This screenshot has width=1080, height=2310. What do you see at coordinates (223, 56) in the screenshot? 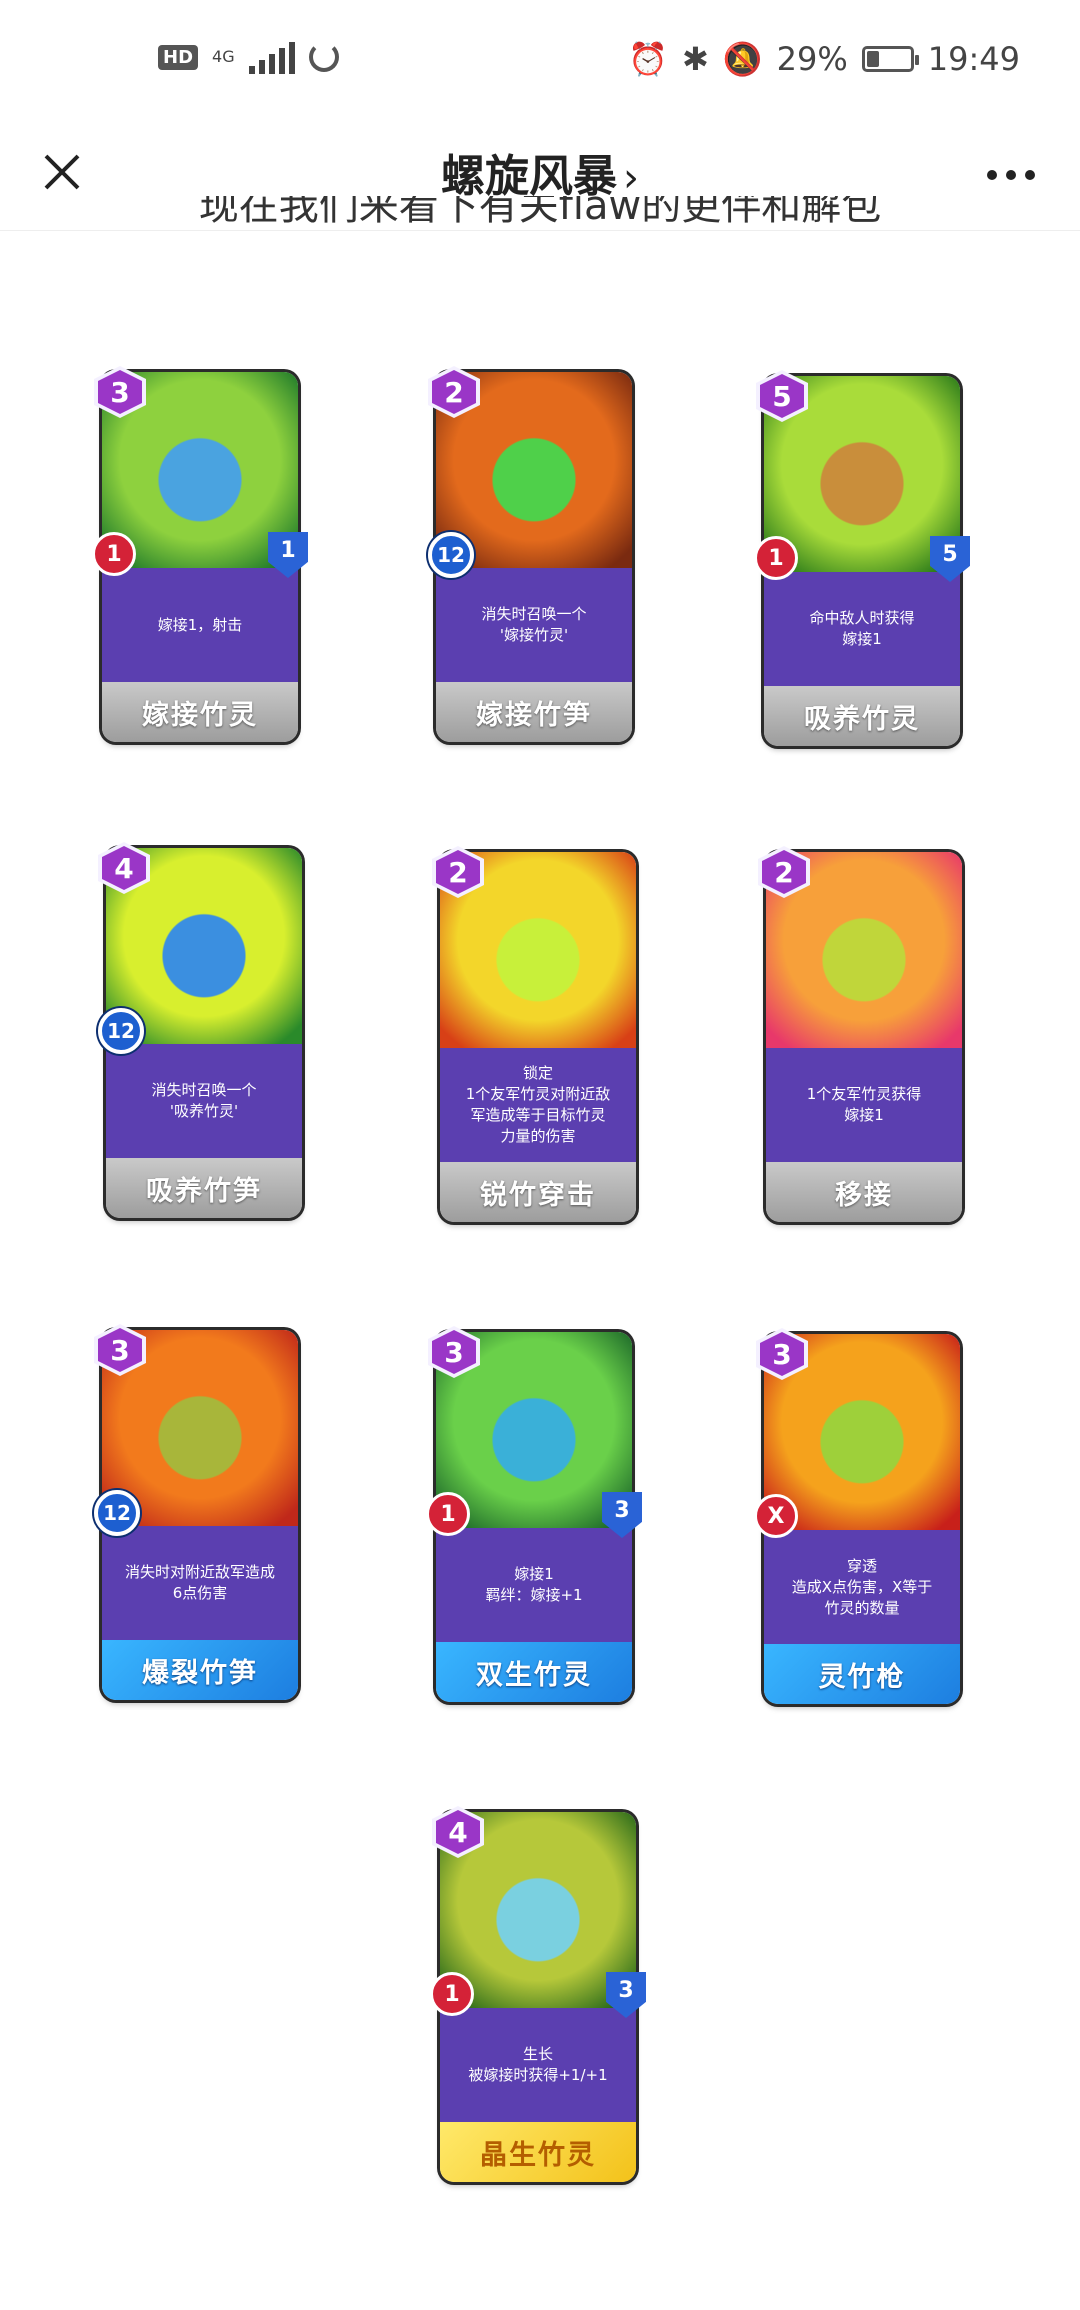
I see `network-type: 4G` at bounding box center [223, 56].